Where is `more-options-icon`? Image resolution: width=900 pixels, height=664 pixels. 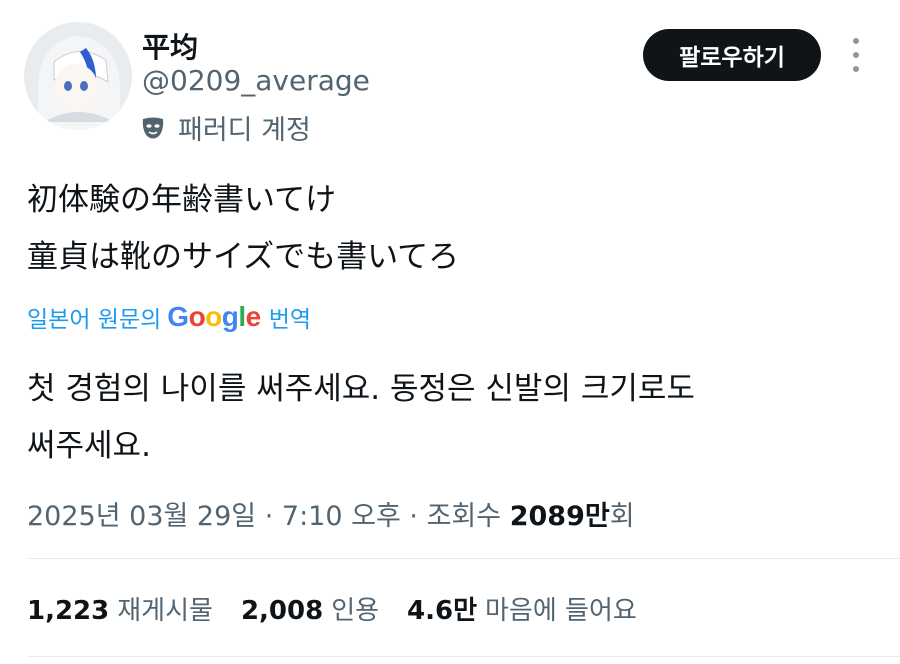
more-options-icon is located at coordinates (856, 55).